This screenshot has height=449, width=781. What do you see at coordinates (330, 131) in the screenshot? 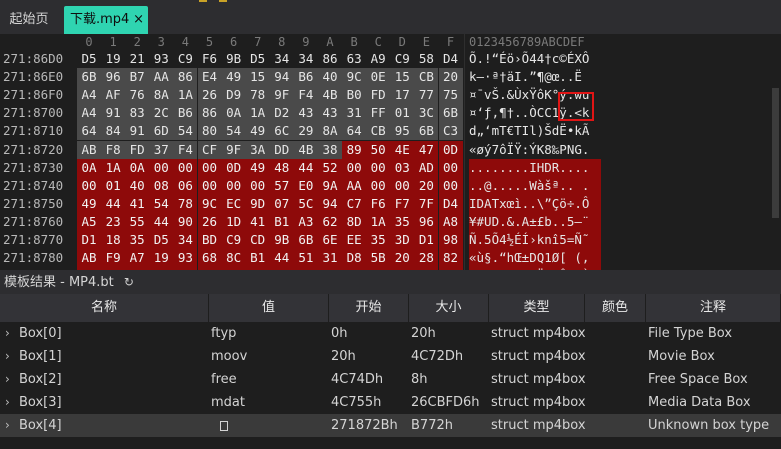
I see `hex-byte: 8A` at bounding box center [330, 131].